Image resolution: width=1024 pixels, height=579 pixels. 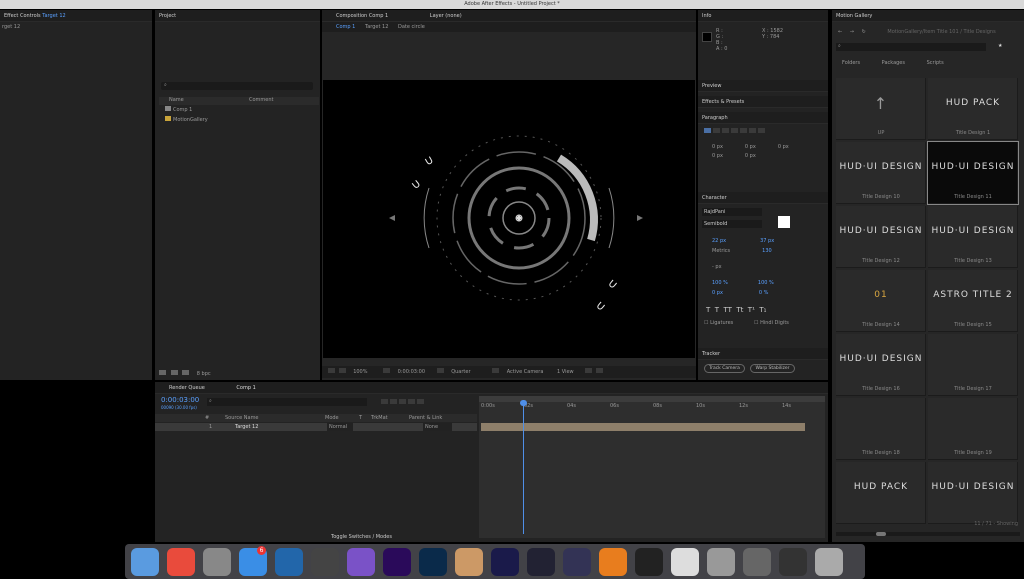 I want to click on render-queue-tab: Render Queue, so click(x=187, y=388).